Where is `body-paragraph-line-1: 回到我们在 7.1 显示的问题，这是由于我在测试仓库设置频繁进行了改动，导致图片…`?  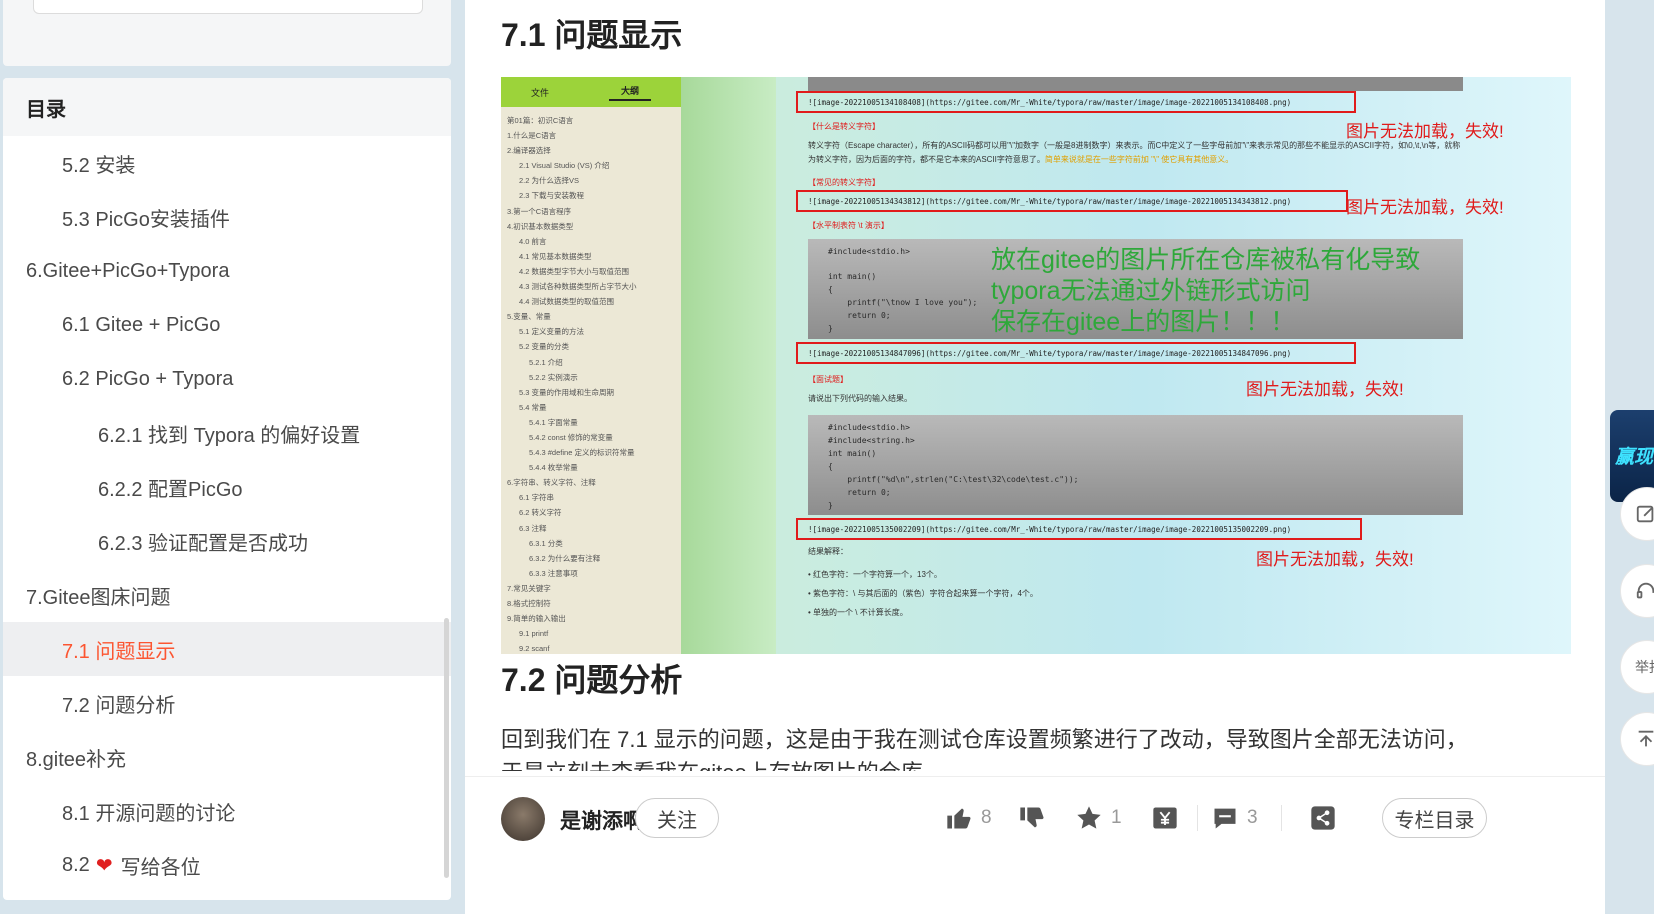
body-paragraph-line-1: 回到我们在 7.1 显示的问题，这是由于我在测试仓库设置频繁进行了改动，导致图片… is located at coordinates (984, 739).